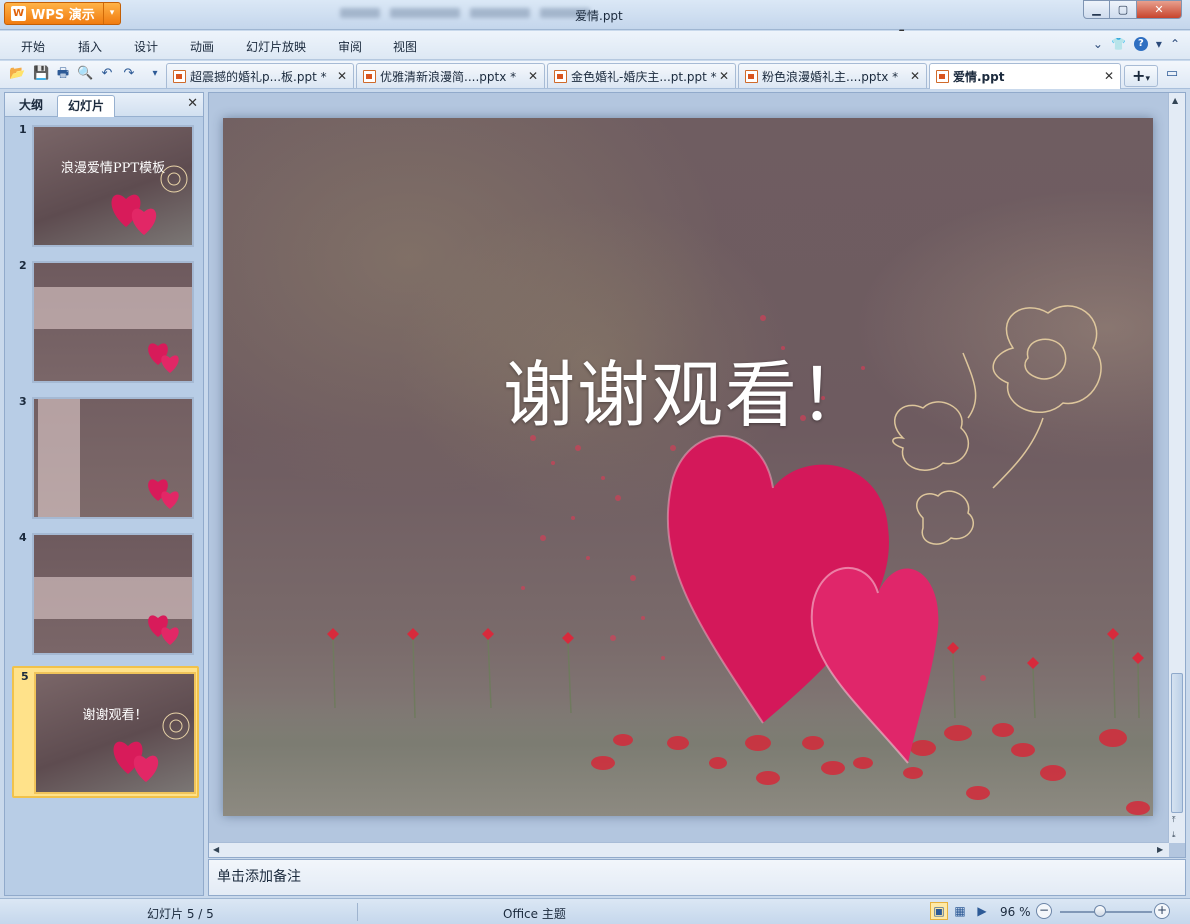 This screenshot has height=924, width=1190. I want to click on wps-app-menu-button: W WPS 演示 ▾, so click(62, 13).